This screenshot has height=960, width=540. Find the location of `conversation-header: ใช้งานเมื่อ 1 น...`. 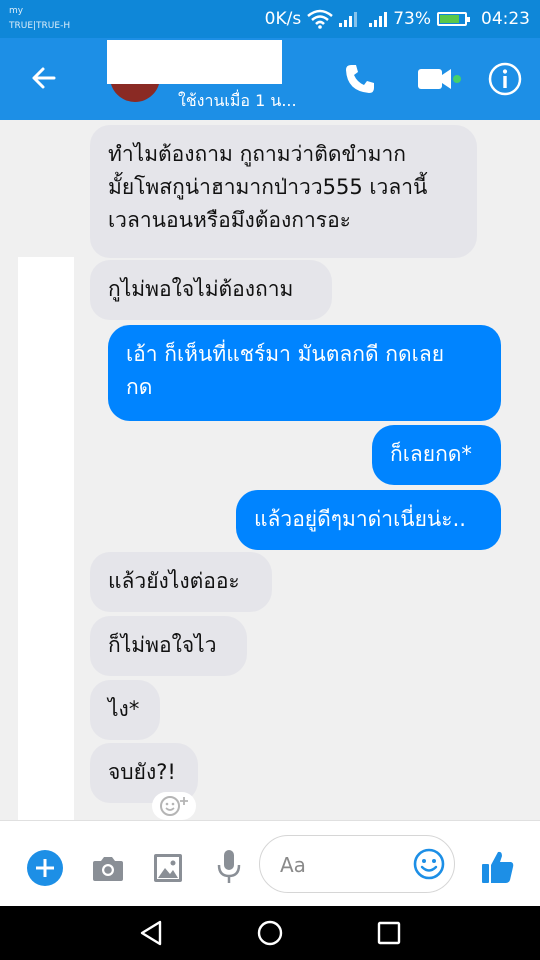

conversation-header: ใช้งานเมื่อ 1 น... is located at coordinates (270, 79).